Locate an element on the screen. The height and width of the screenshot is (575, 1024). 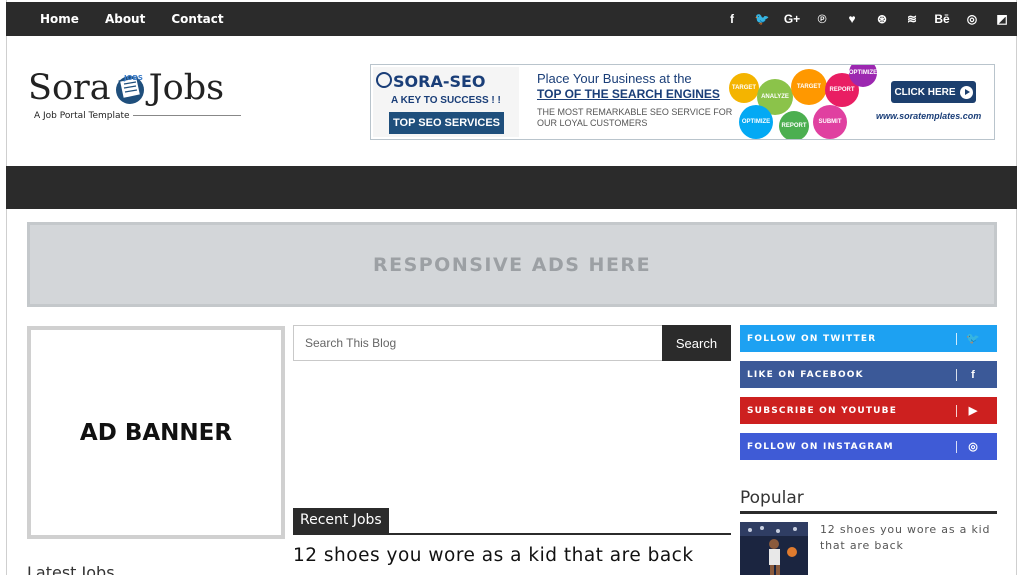
play-icon is located at coordinates (966, 92).